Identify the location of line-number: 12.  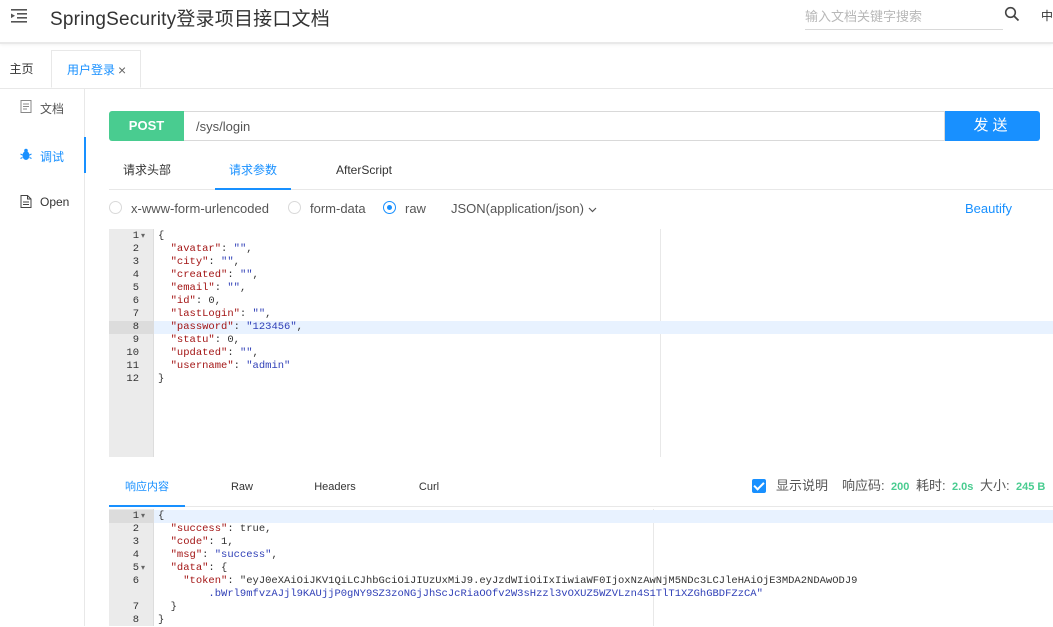
(132, 379).